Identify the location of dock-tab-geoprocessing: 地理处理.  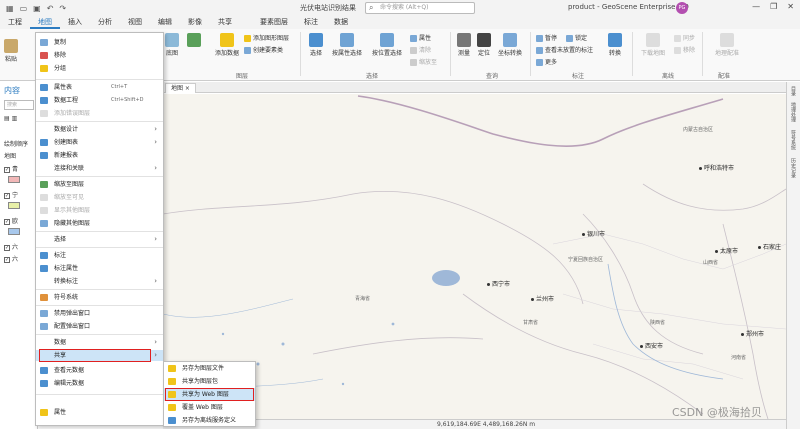
(793, 112).